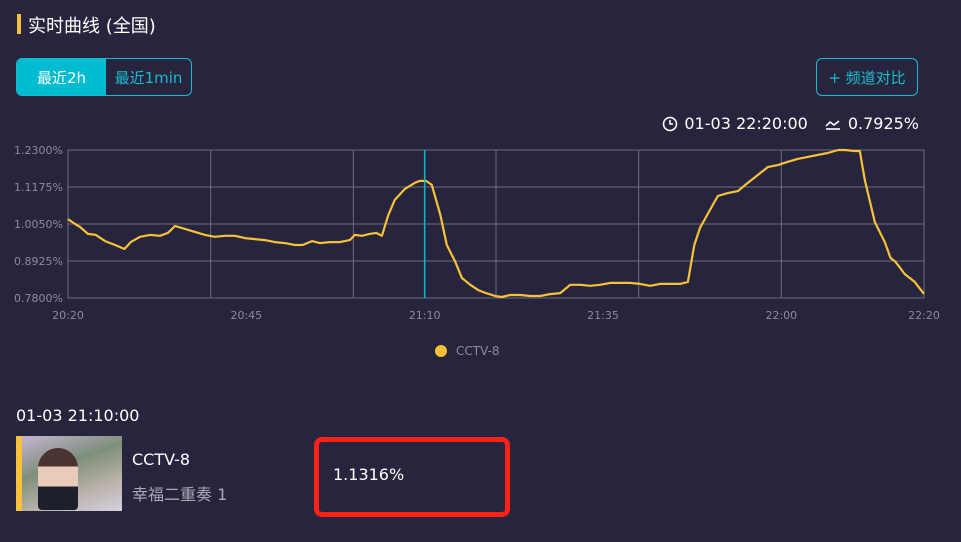 The width and height of the screenshot is (961, 542). Describe the element at coordinates (38, 187) in the screenshot. I see `y-tick-label: 1.1175%` at that location.